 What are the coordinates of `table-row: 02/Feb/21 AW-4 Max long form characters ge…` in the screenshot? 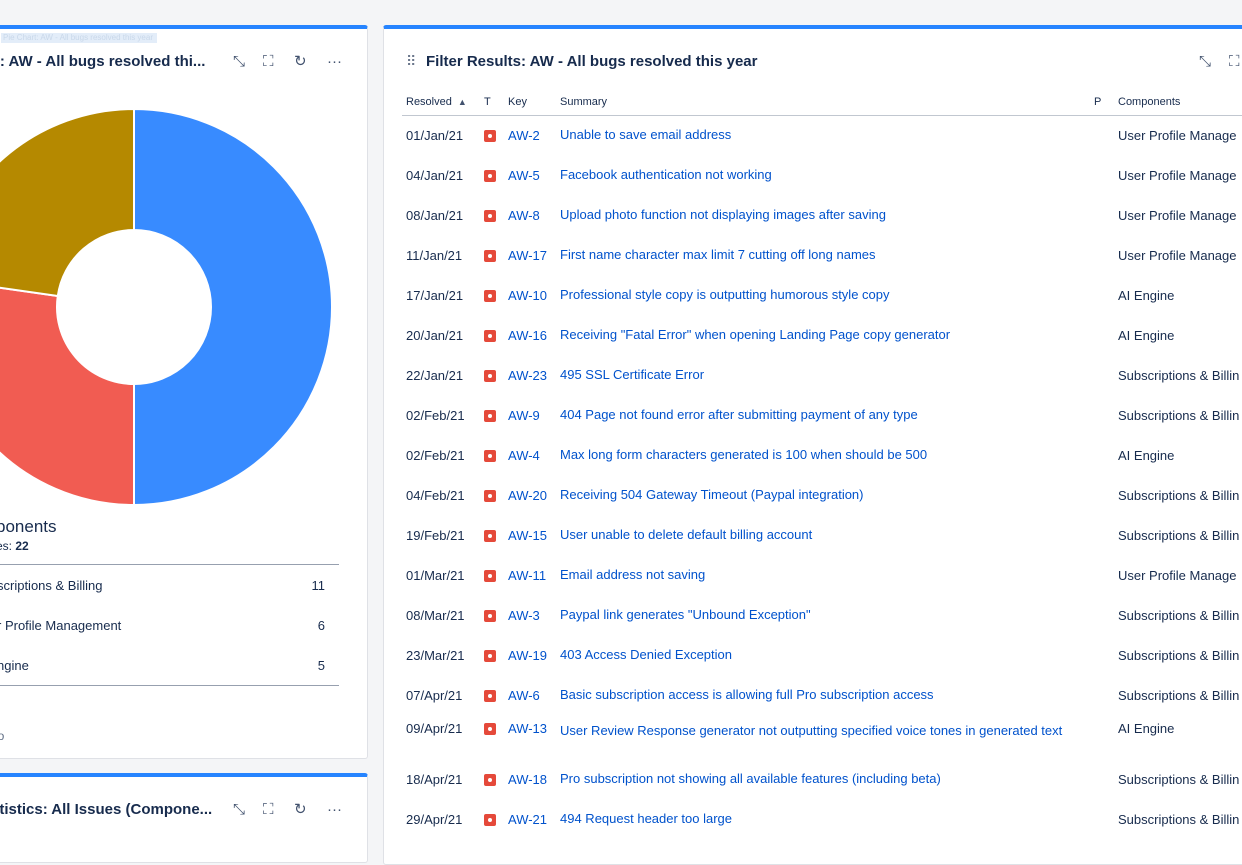 It's located at (822, 455).